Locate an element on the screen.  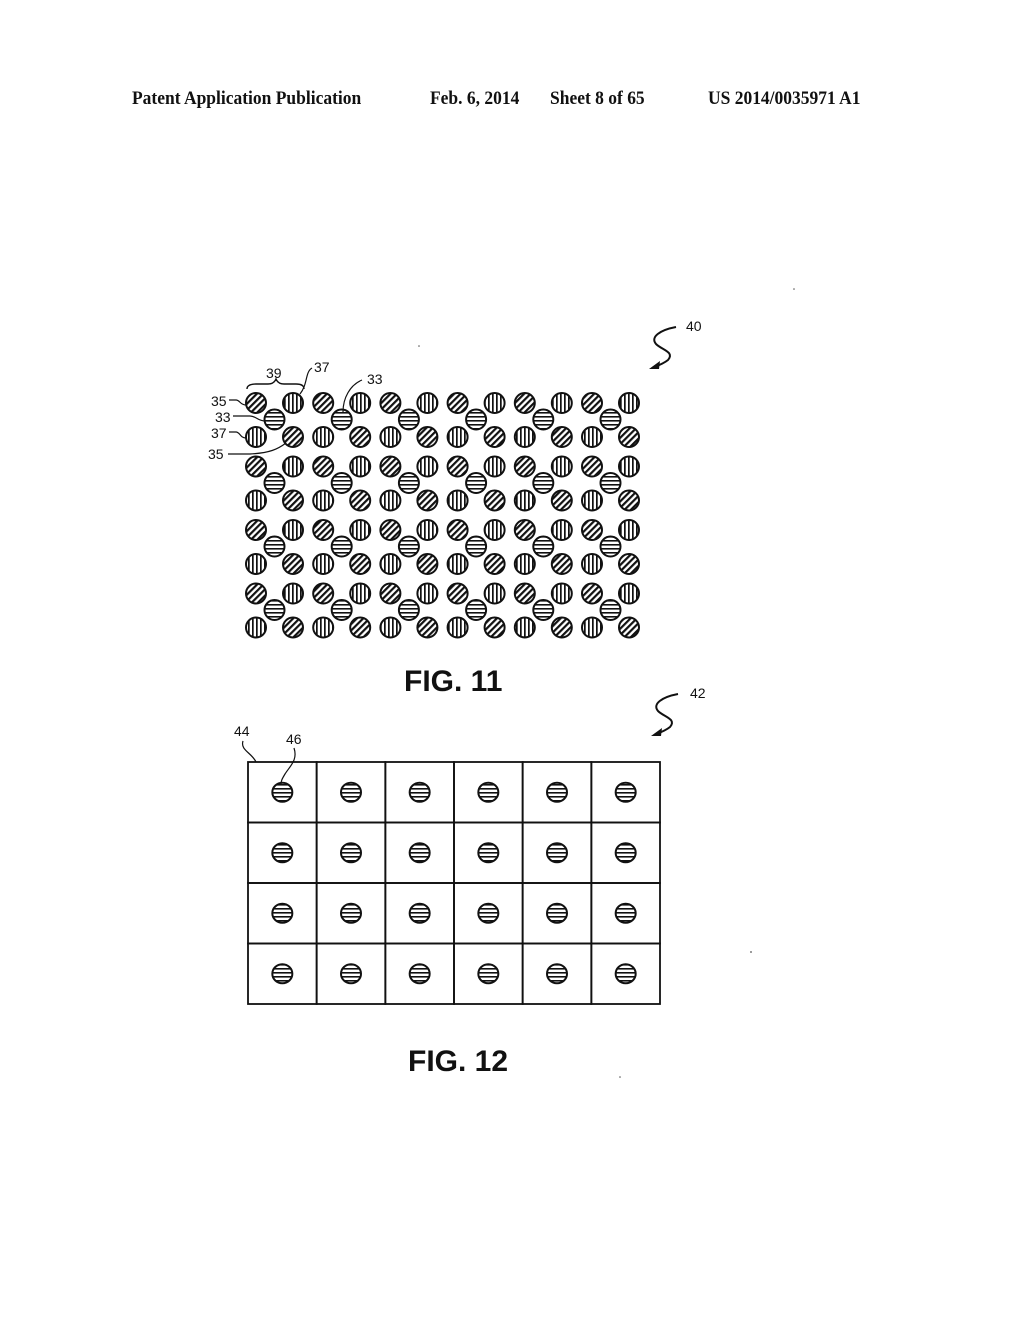
reference-arrow-40: 40 is located at coordinates (675, 343).